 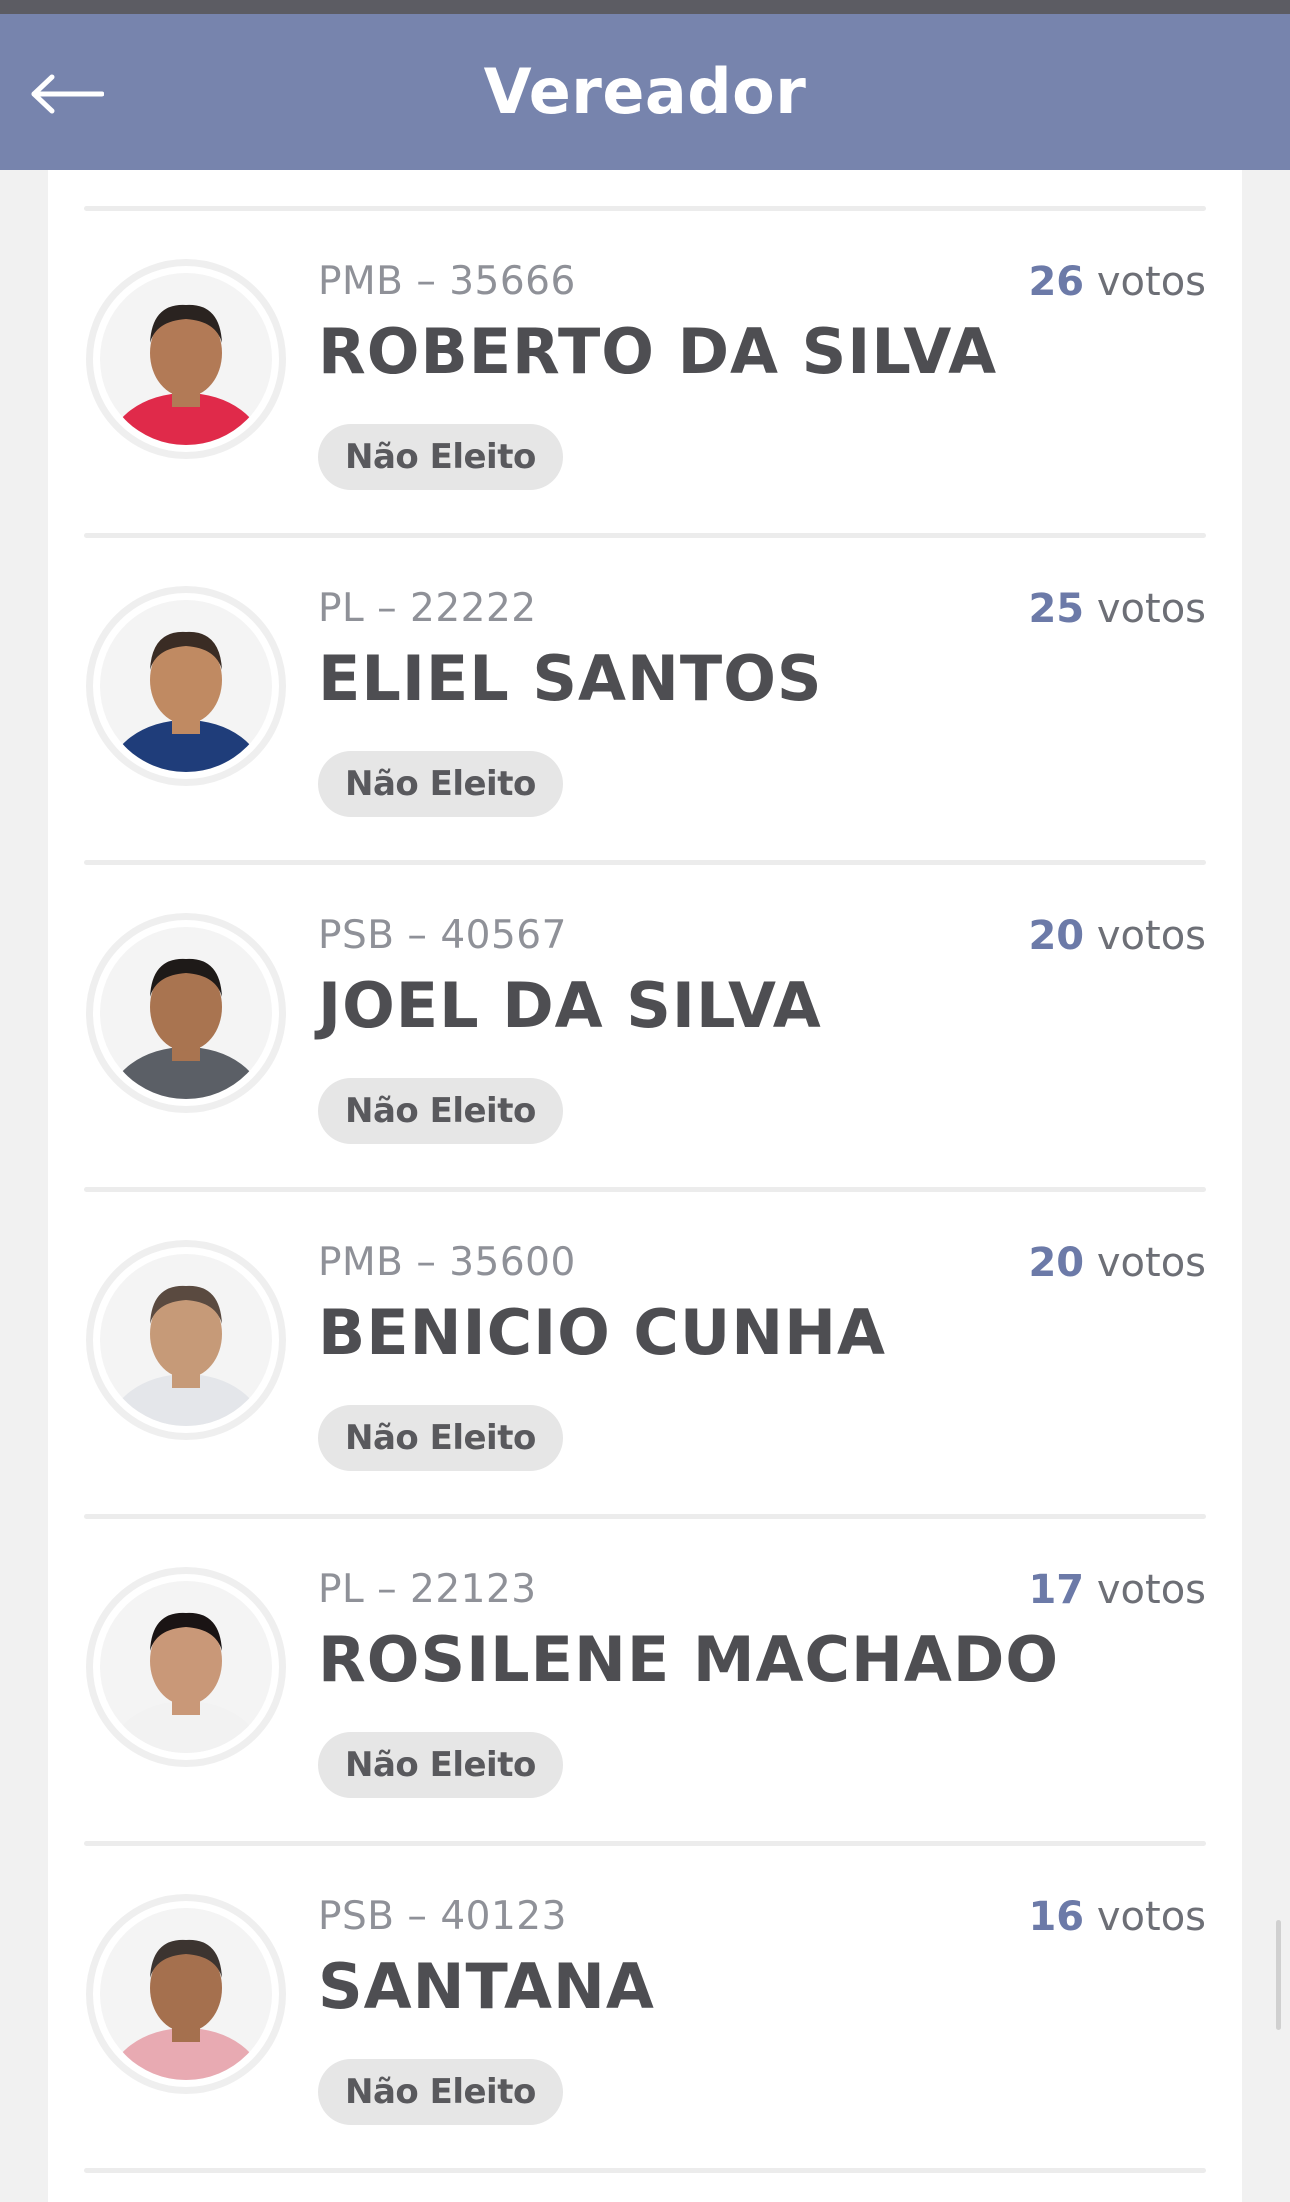 I want to click on status-bar, so click(x=645, y=7).